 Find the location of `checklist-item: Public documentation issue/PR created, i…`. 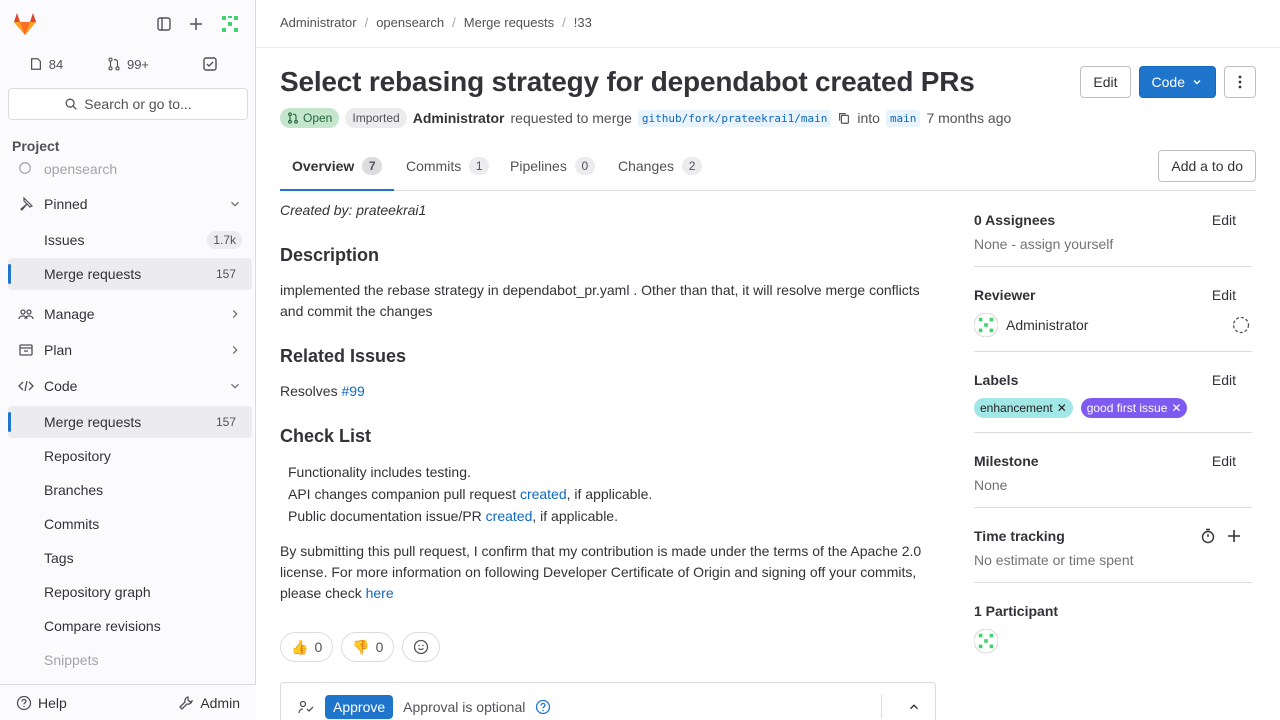

checklist-item: Public documentation issue/PR created, i… is located at coordinates (612, 516).